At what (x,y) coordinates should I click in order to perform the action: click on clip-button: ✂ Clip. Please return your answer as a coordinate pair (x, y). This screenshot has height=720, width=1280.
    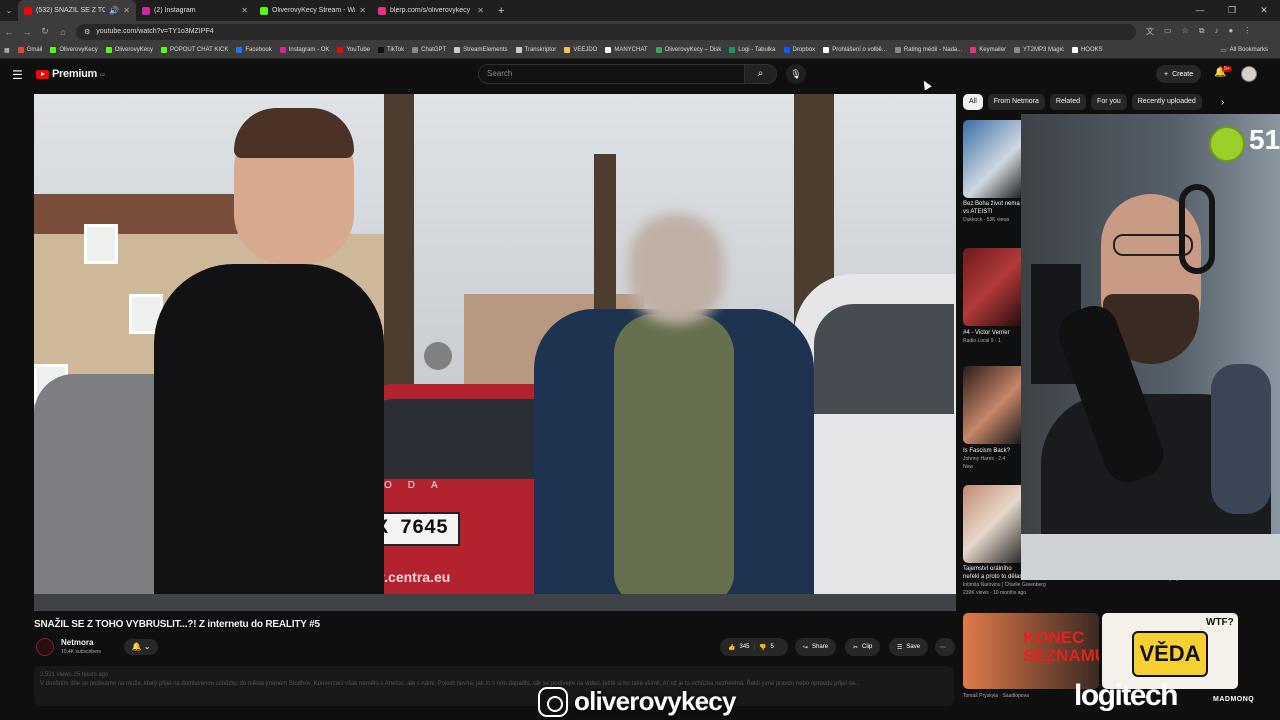
    Looking at the image, I should click on (863, 647).